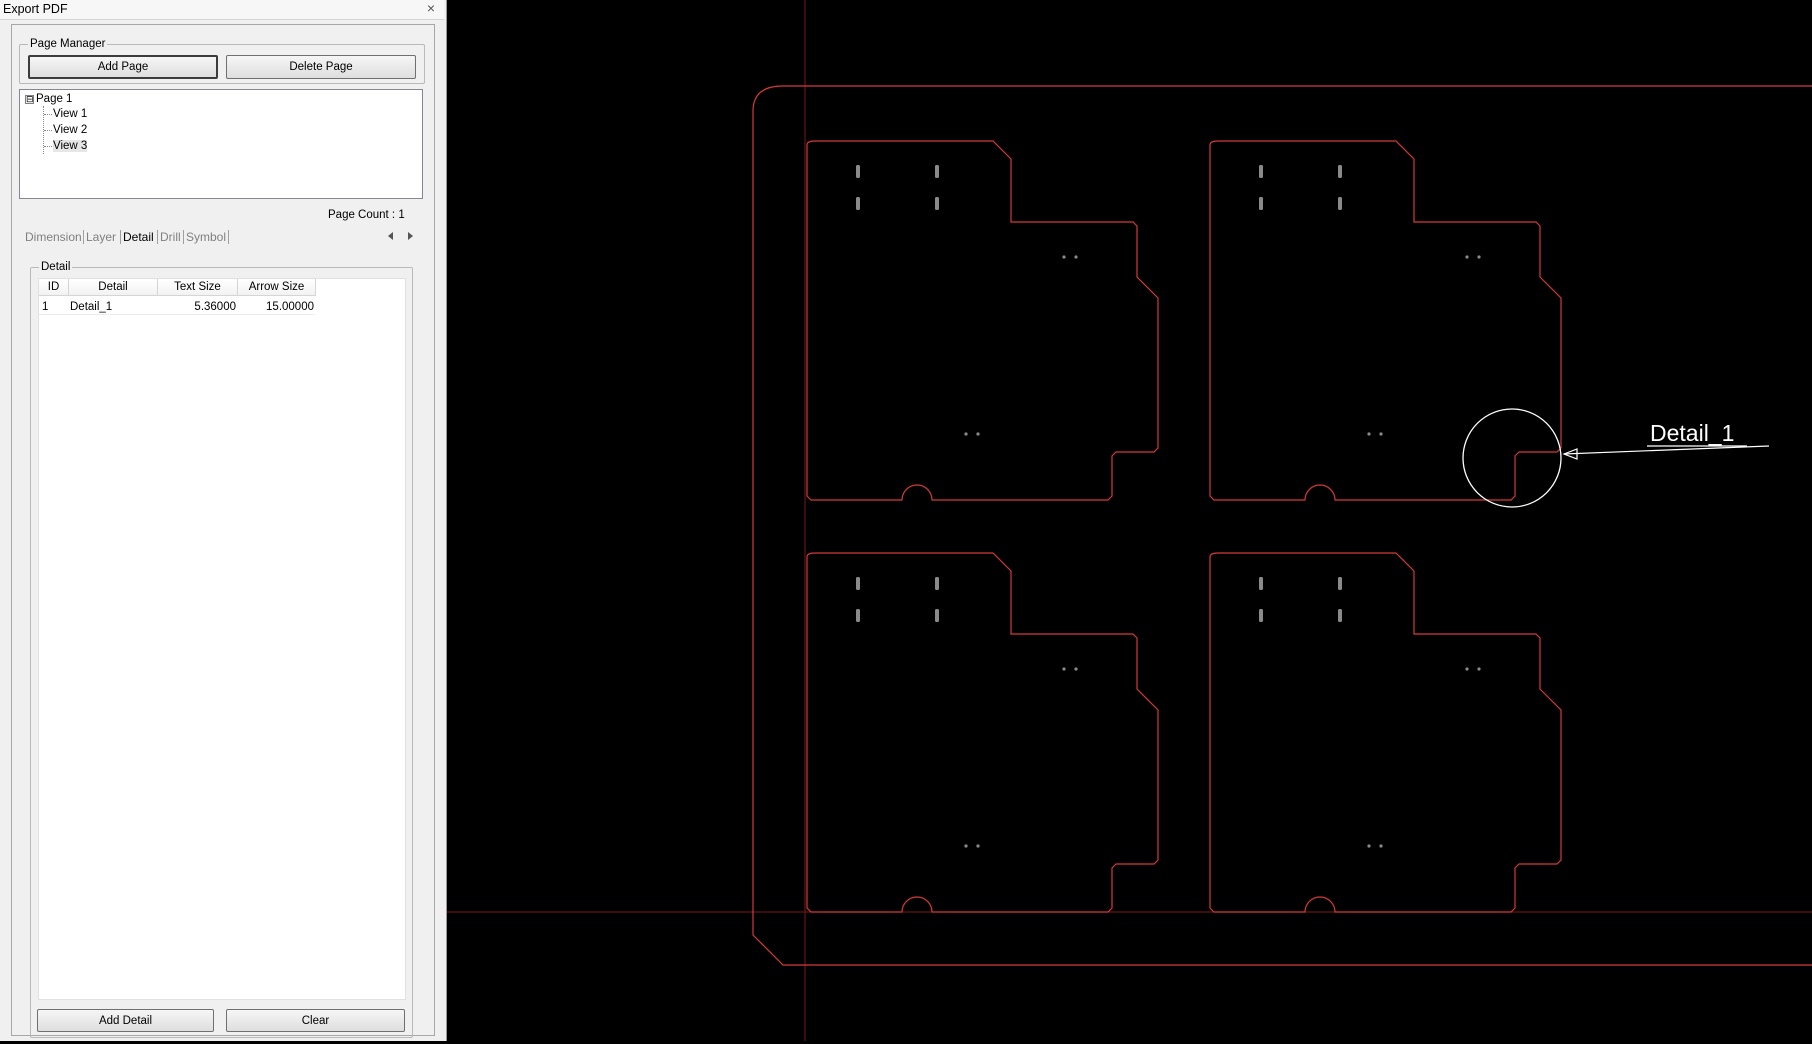 This screenshot has width=1812, height=1044. What do you see at coordinates (206, 237) in the screenshot?
I see `tab-symbol: Symbol` at bounding box center [206, 237].